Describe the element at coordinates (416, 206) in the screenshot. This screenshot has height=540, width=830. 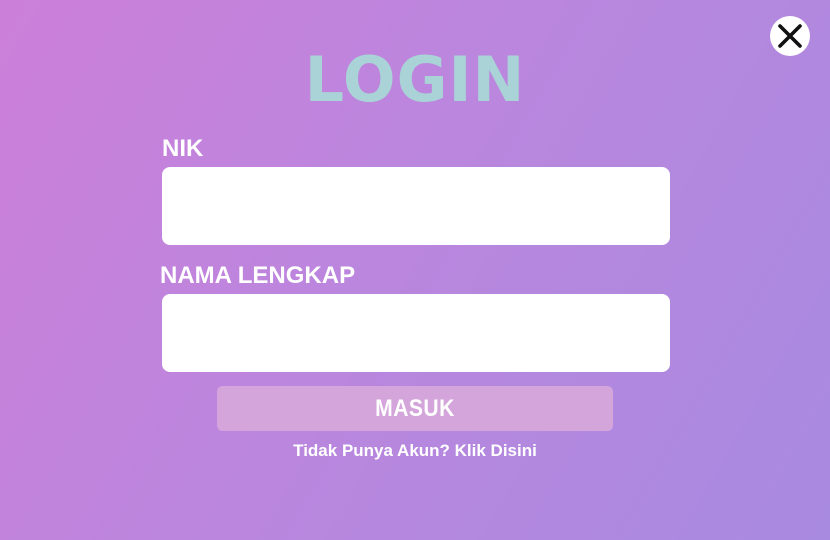
I see `nik-input` at that location.